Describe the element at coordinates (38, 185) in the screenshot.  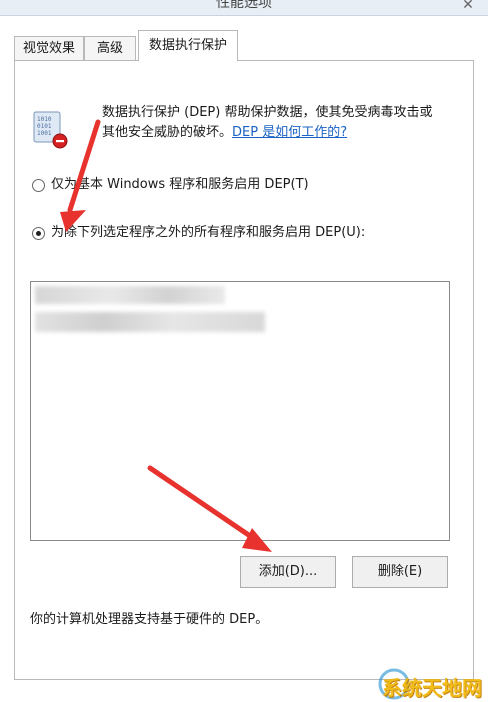
I see `radio-button` at that location.